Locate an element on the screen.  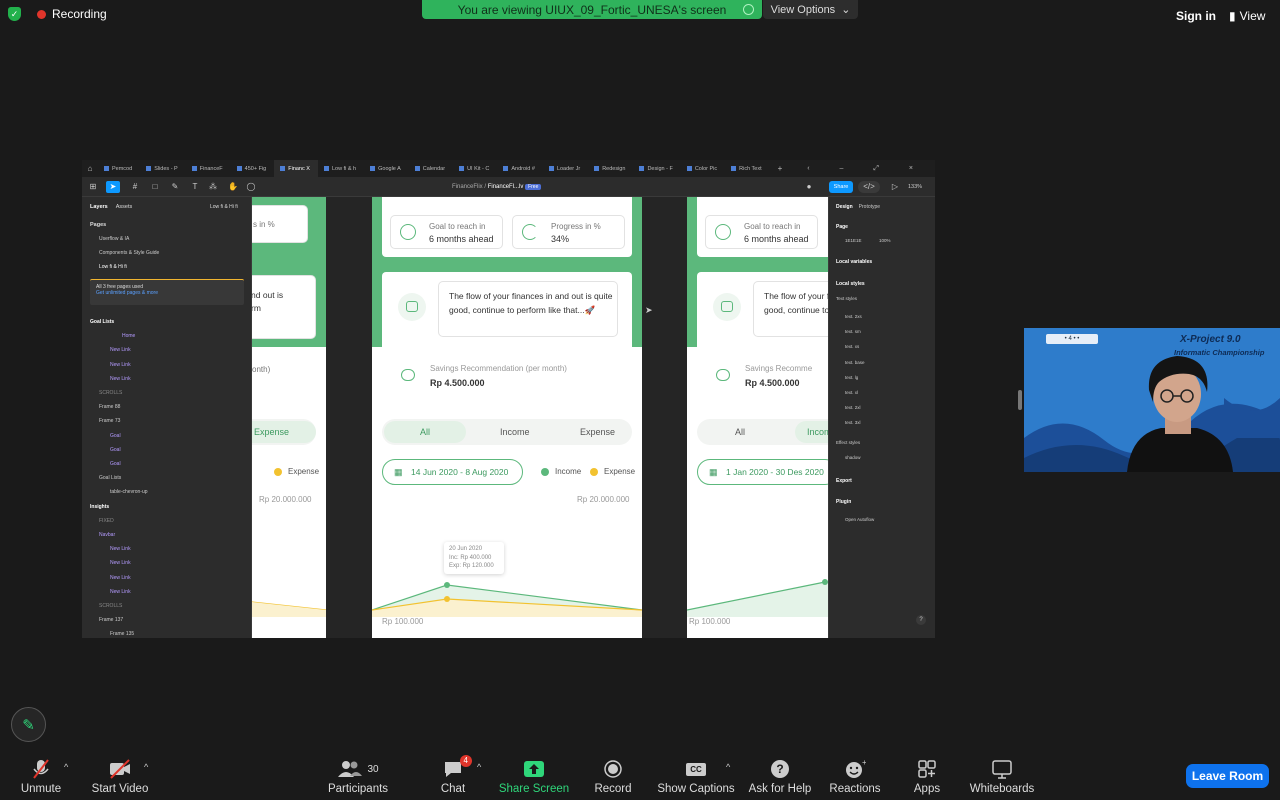
goal-card: Goal to reach in 6 months ahead is located at coordinates (761, 232).